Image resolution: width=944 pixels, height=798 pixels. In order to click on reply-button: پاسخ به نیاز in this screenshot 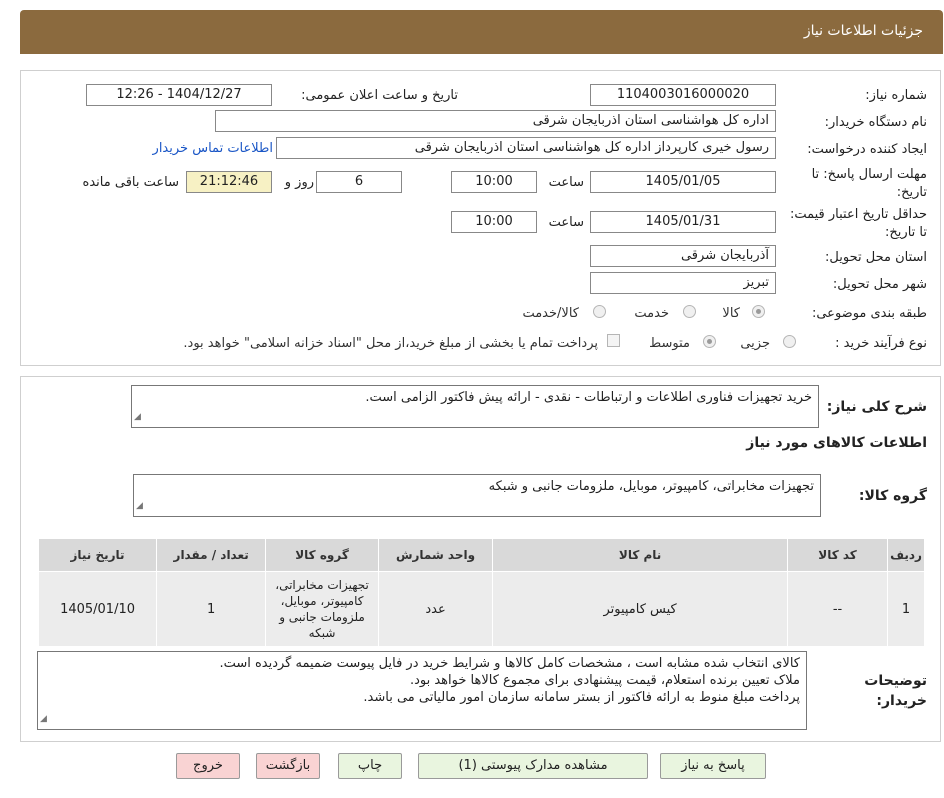, I will do `click(713, 766)`.